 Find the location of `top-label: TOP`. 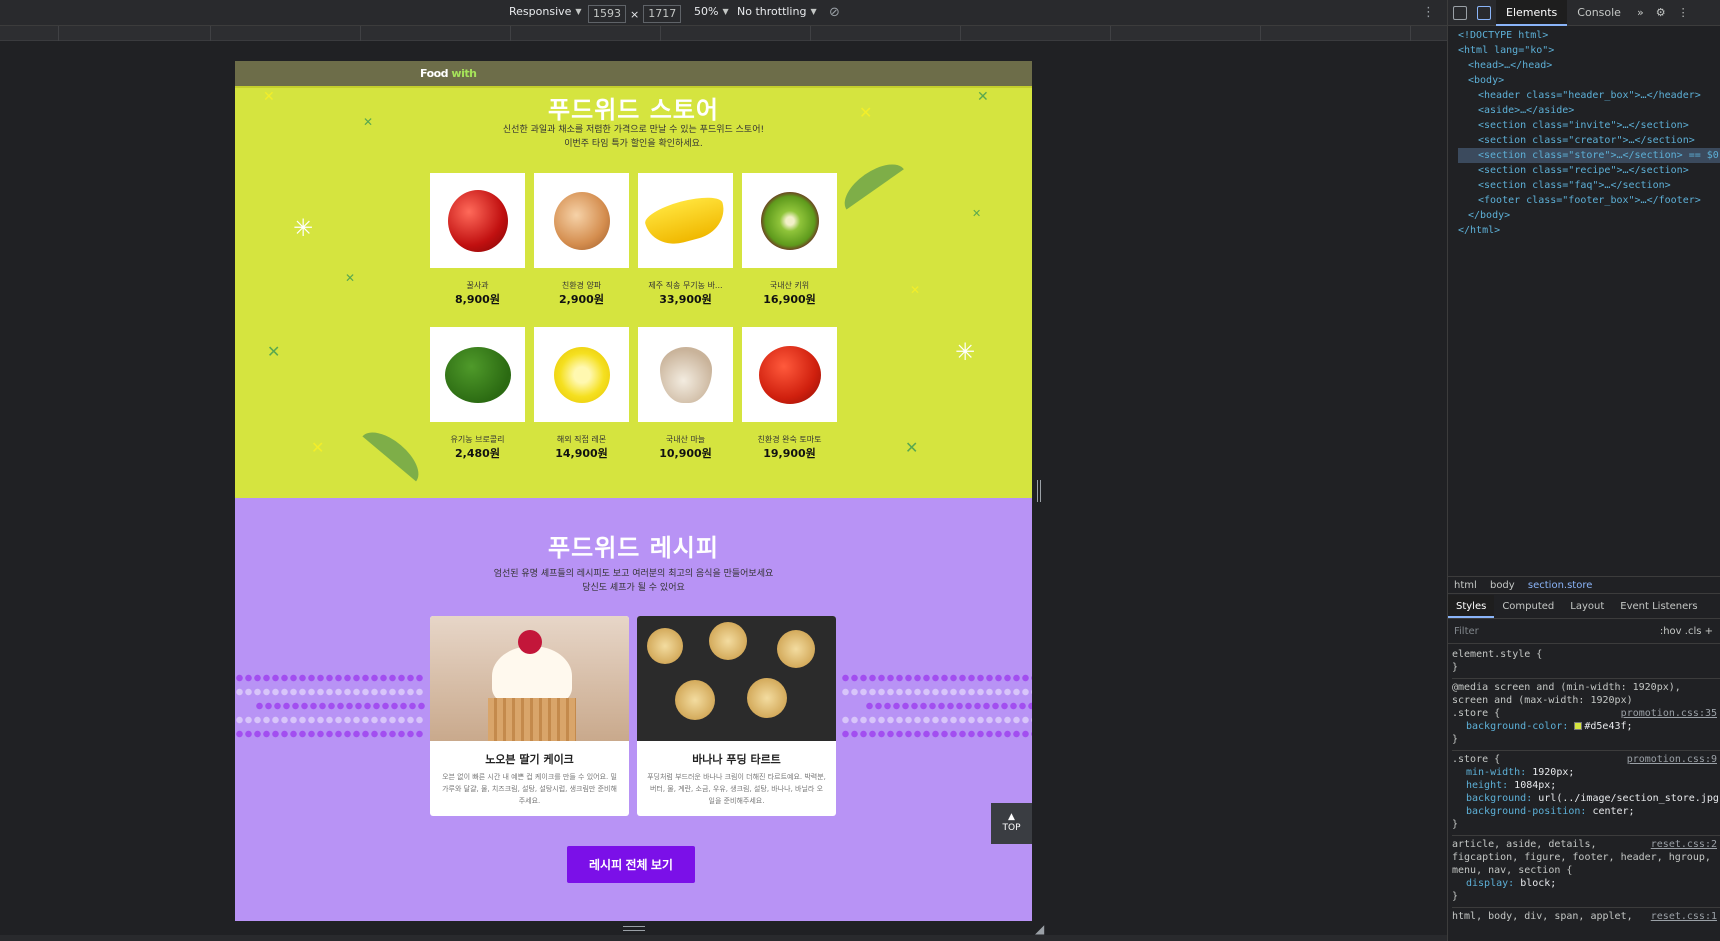

top-label: TOP is located at coordinates (1011, 828).